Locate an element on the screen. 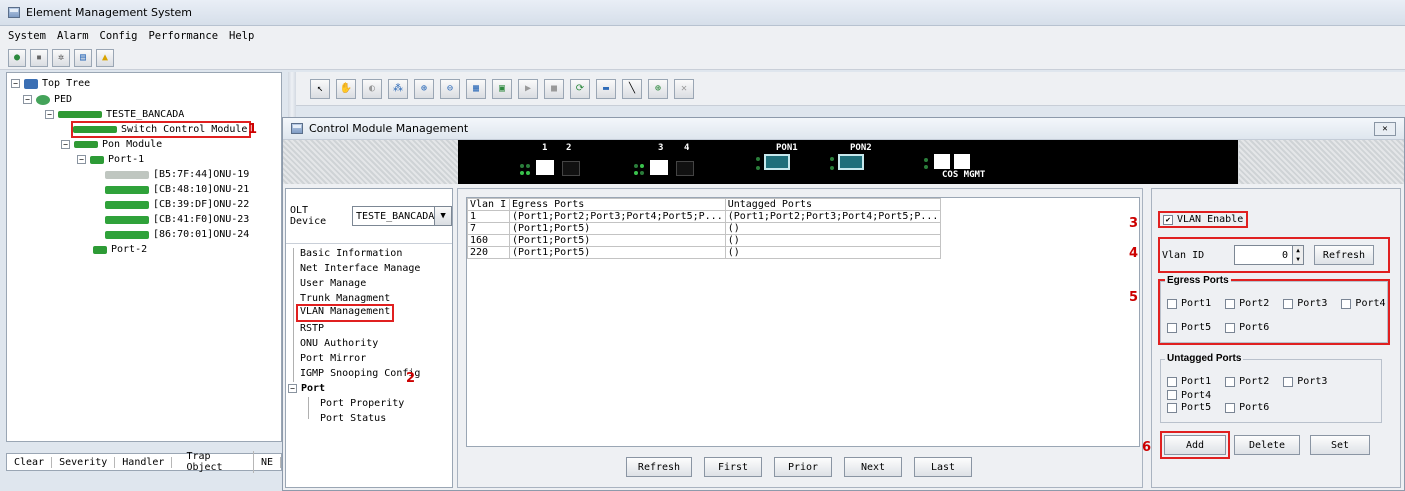  last-page-button: Last is located at coordinates (943, 467).